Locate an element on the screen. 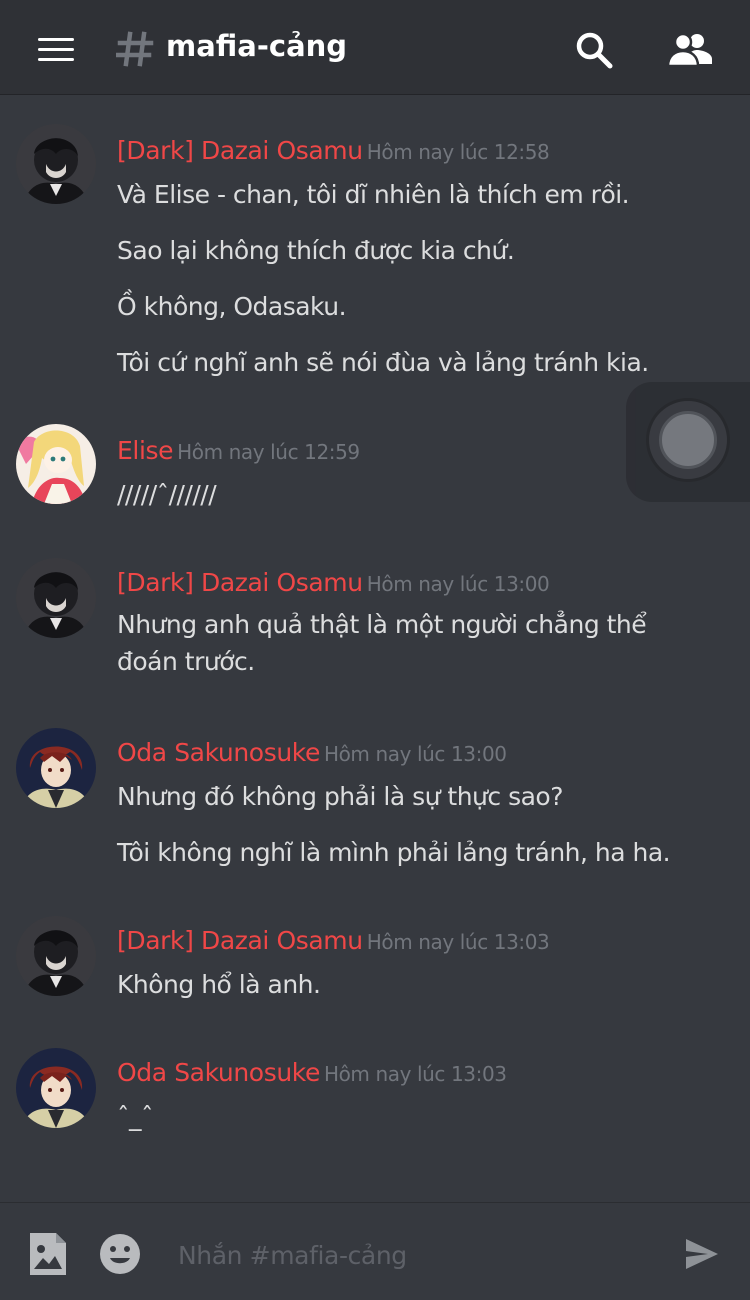 The image size is (750, 1300). author-name: Elise is located at coordinates (145, 450).